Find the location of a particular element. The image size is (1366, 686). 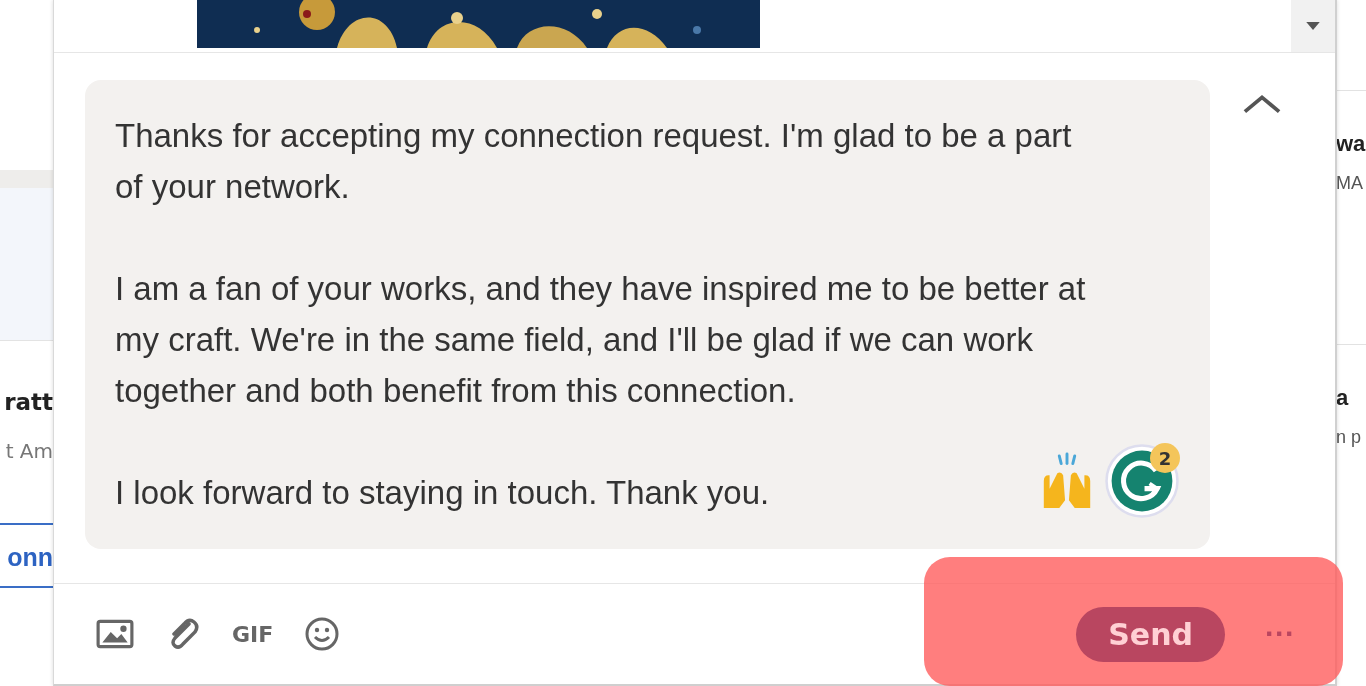

count-badge: 2 is located at coordinates (1165, 458).